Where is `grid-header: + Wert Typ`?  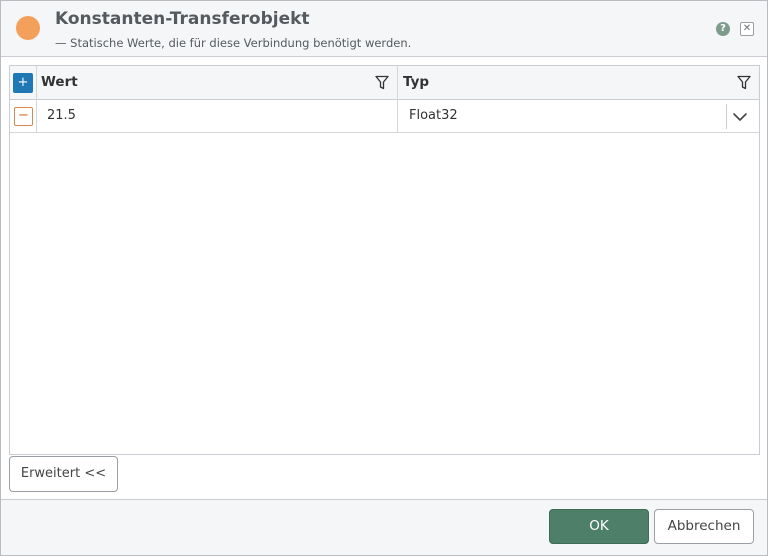
grid-header: + Wert Typ is located at coordinates (384, 83).